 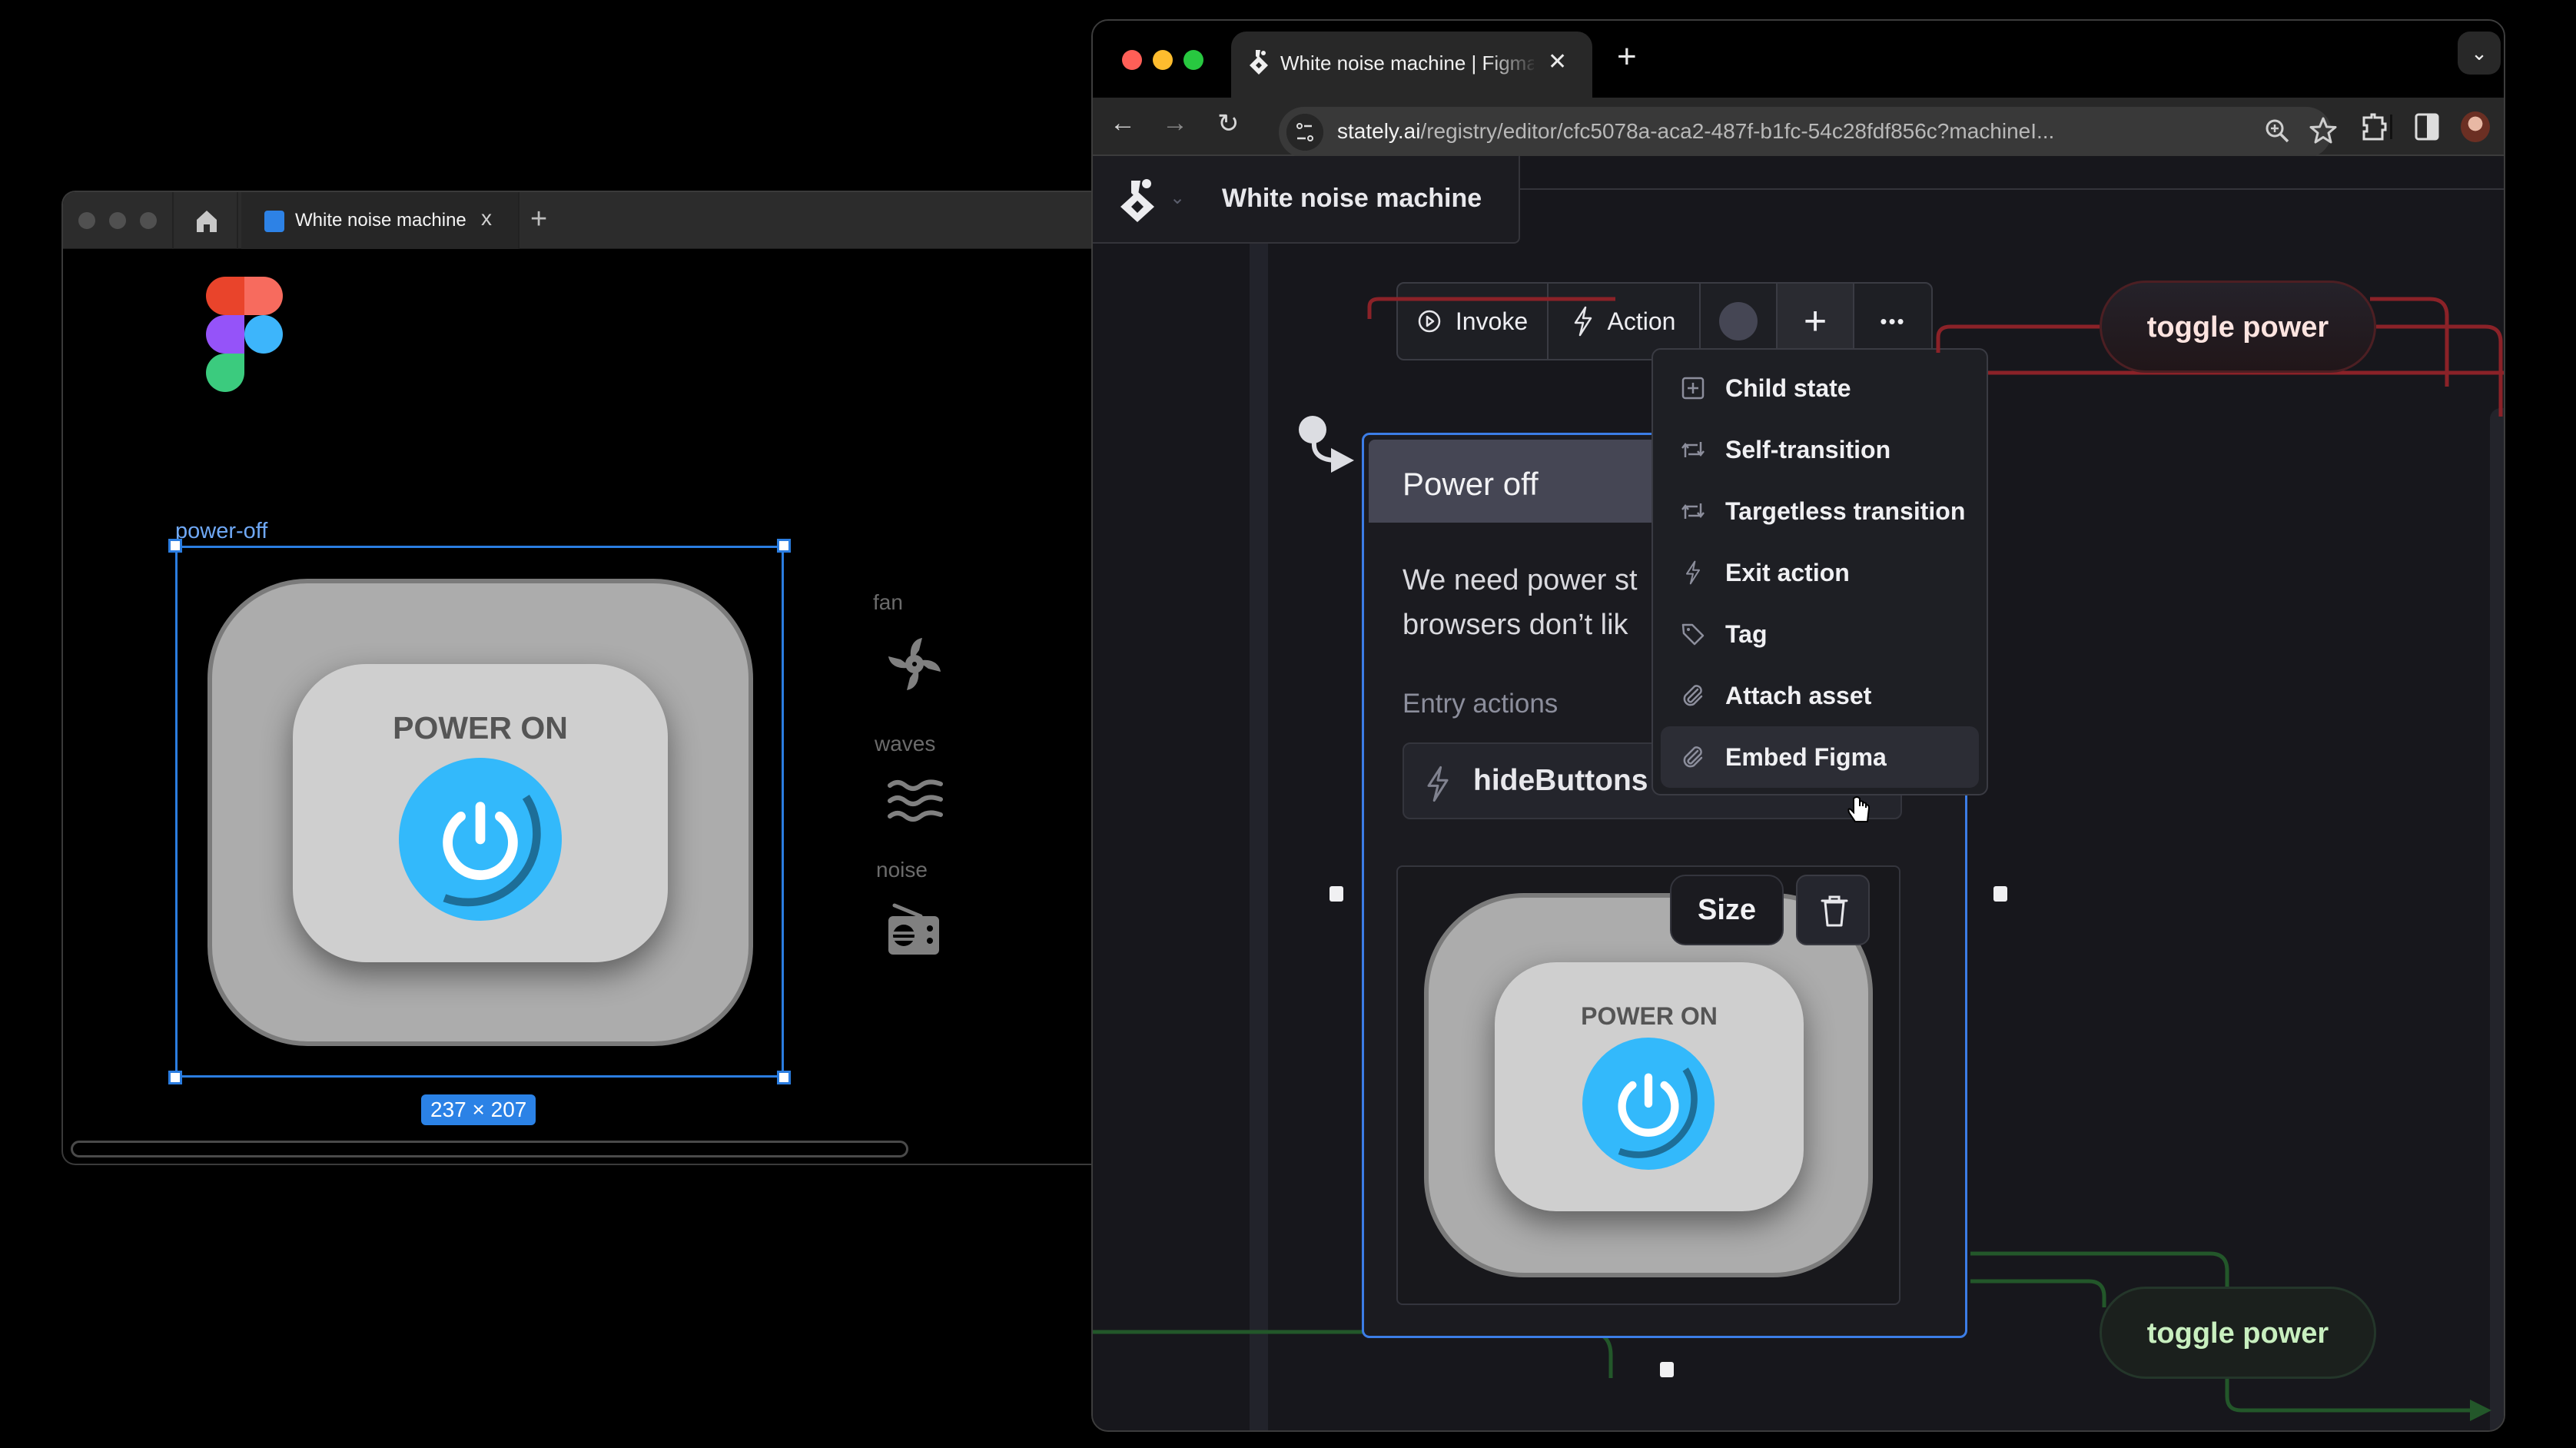 What do you see at coordinates (221, 532) in the screenshot?
I see `frame-name-label: power-off` at bounding box center [221, 532].